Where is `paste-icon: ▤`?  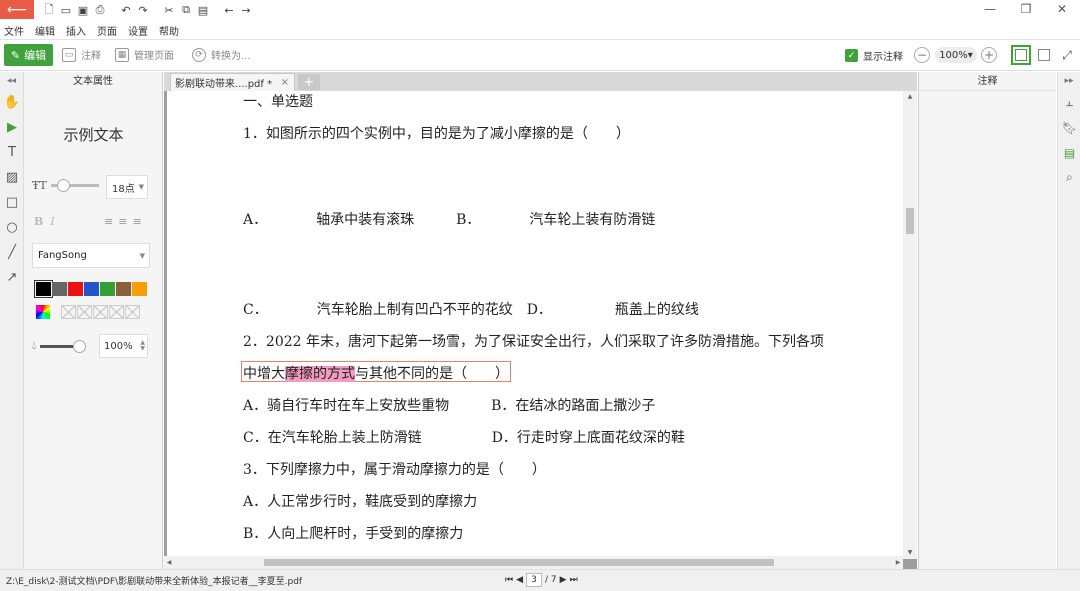 paste-icon: ▤ is located at coordinates (203, 10).